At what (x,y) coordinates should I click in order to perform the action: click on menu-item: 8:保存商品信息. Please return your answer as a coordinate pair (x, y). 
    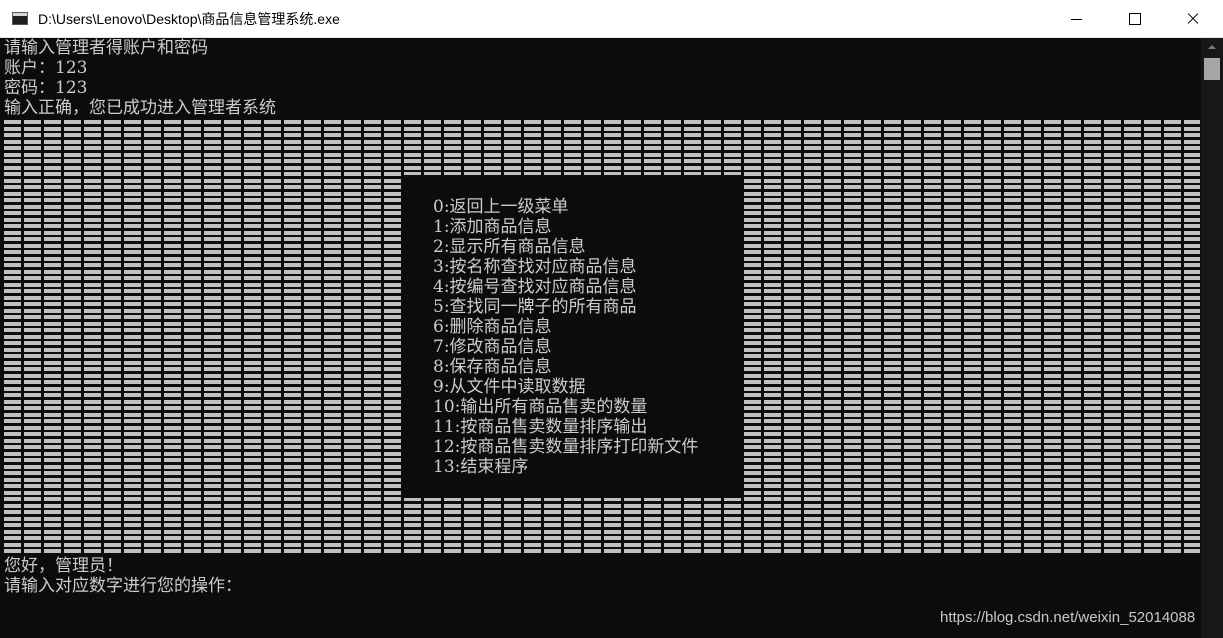
    Looking at the image, I should click on (492, 367).